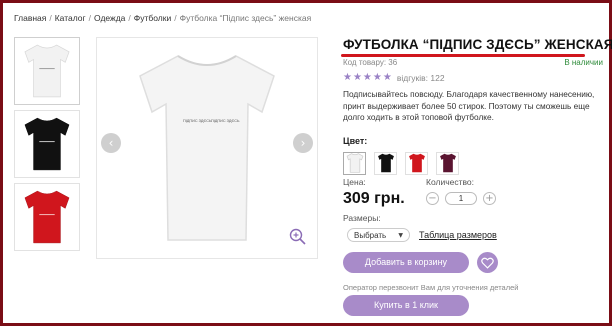 The height and width of the screenshot is (326, 612). What do you see at coordinates (406, 305) in the screenshot?
I see `buy-one-click-button: Купить в 1 клик` at bounding box center [406, 305].